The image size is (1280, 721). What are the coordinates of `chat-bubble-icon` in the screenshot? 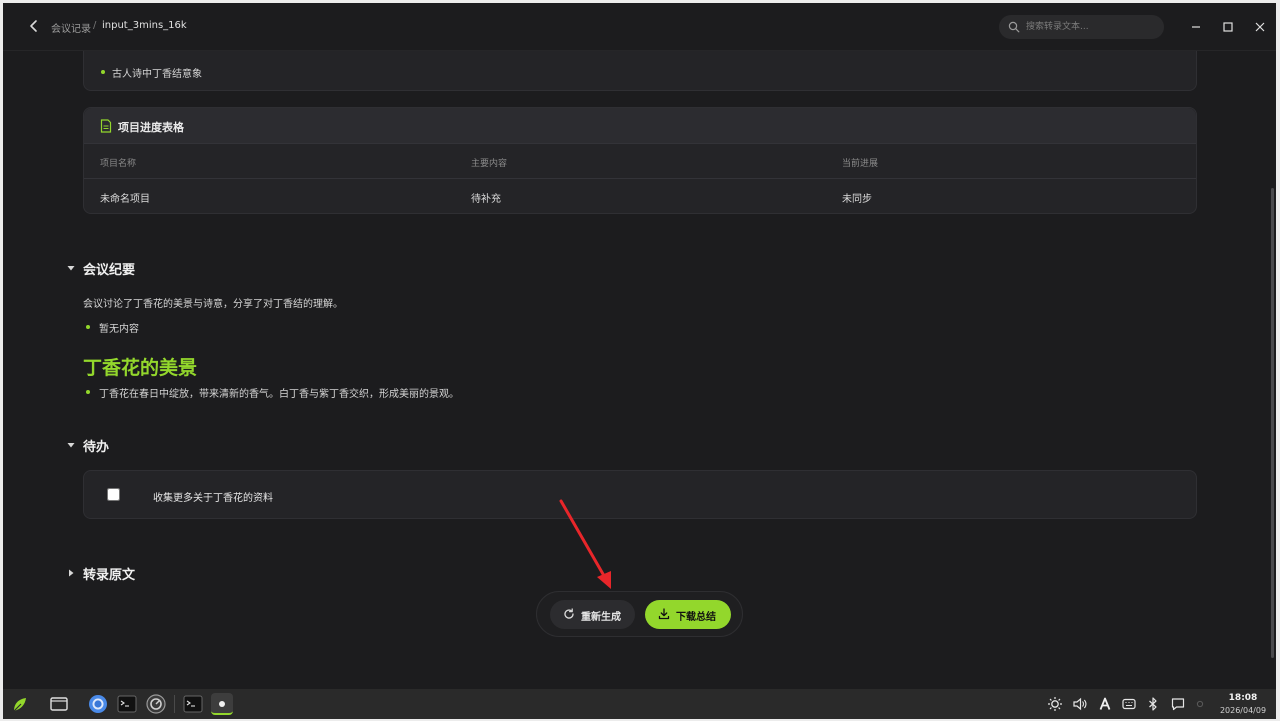 It's located at (1178, 704).